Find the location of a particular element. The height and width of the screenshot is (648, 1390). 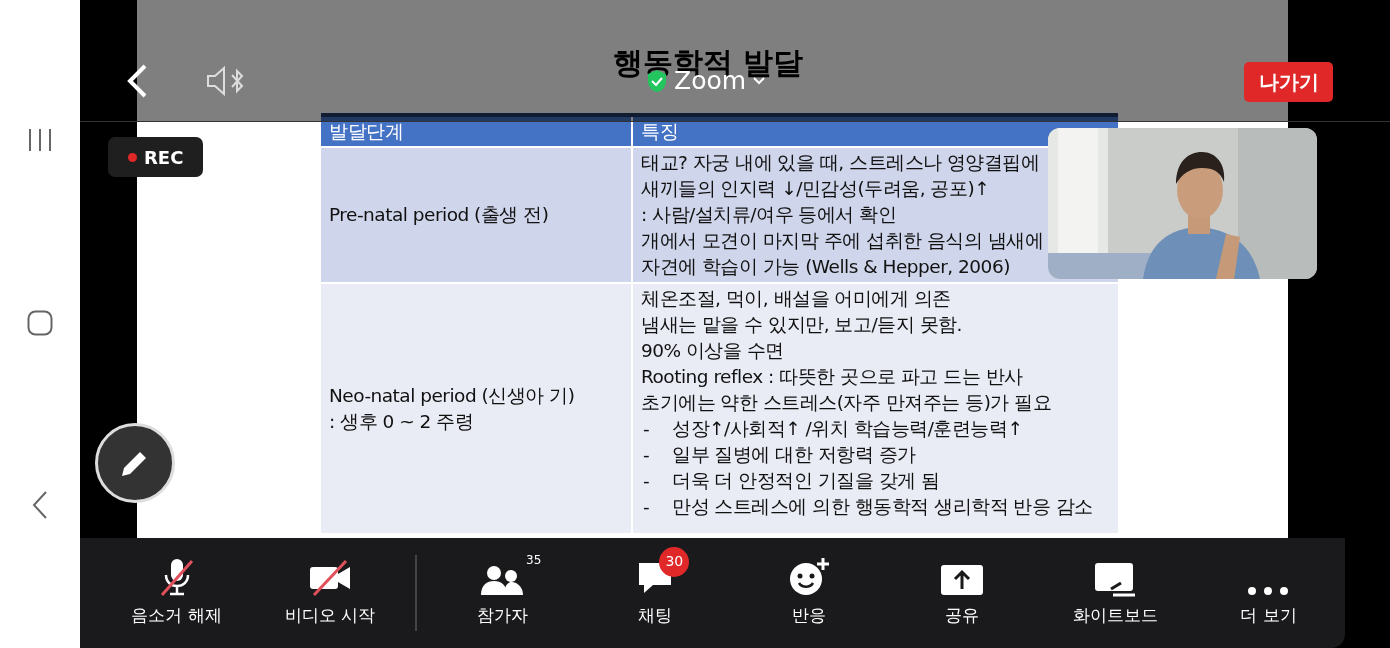

column-header: 특징 is located at coordinates (875, 131).